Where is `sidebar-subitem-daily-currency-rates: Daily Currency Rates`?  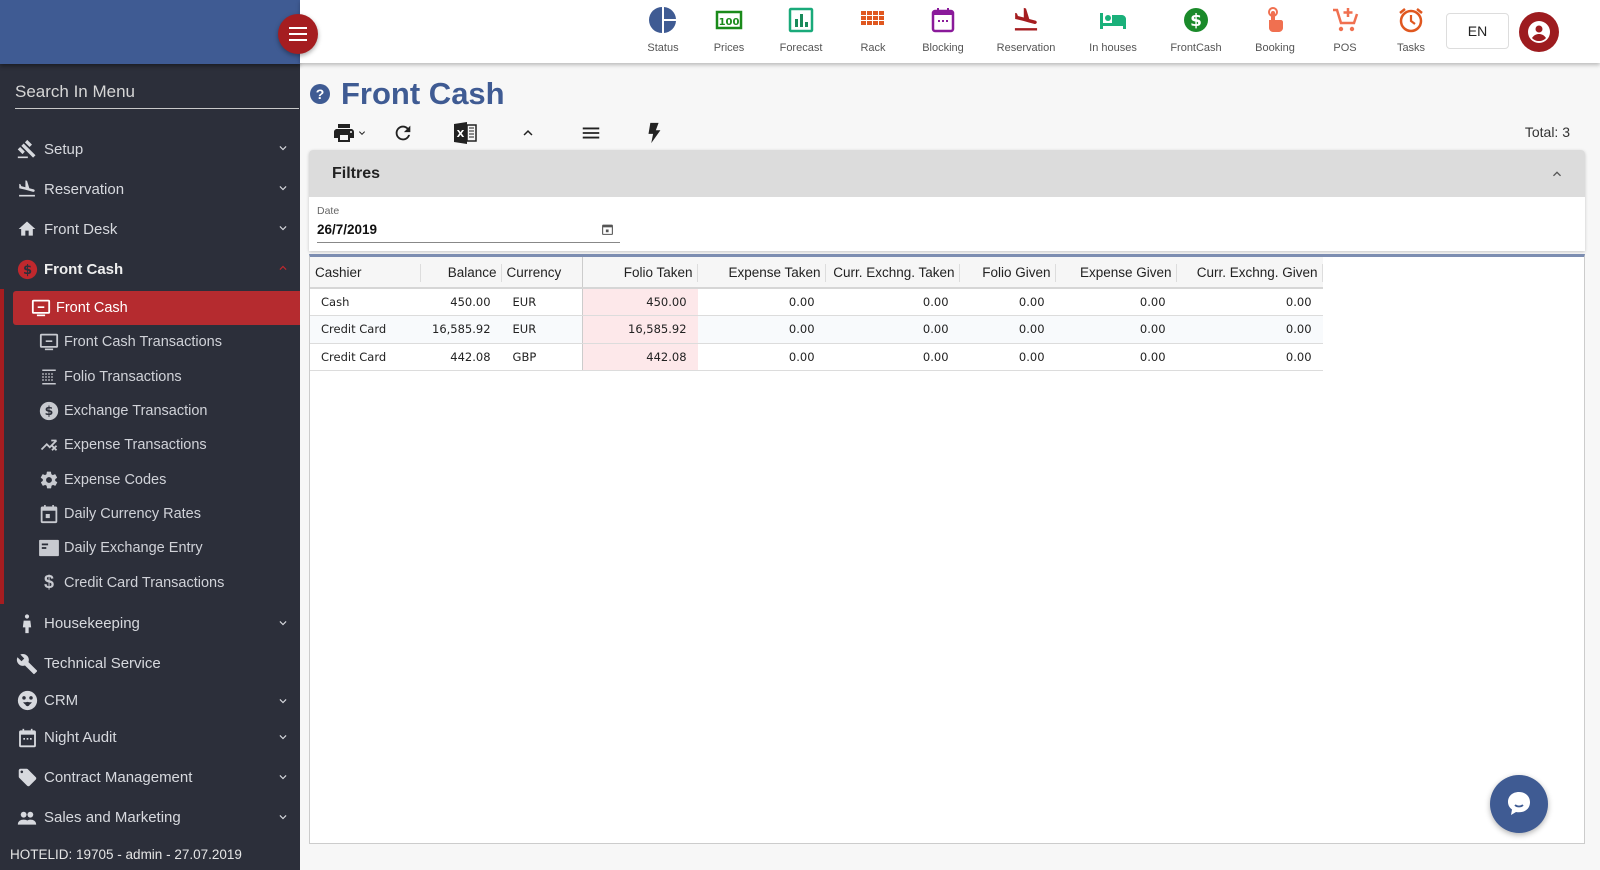 sidebar-subitem-daily-currency-rates: Daily Currency Rates is located at coordinates (156, 514).